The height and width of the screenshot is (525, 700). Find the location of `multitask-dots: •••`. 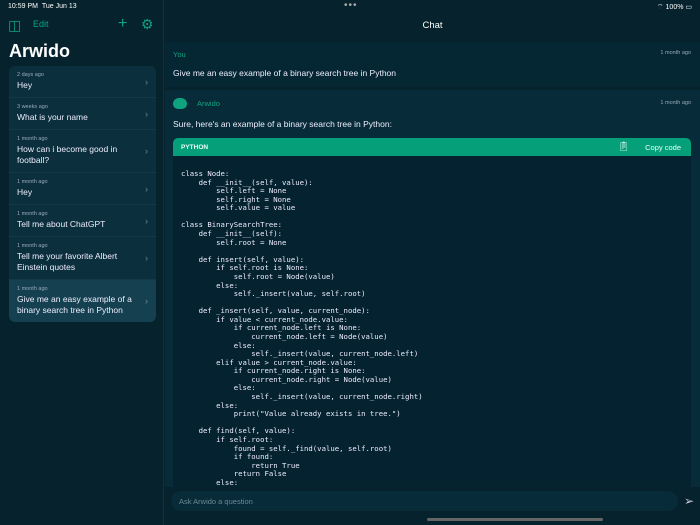

multitask-dots: ••• is located at coordinates (351, 5).